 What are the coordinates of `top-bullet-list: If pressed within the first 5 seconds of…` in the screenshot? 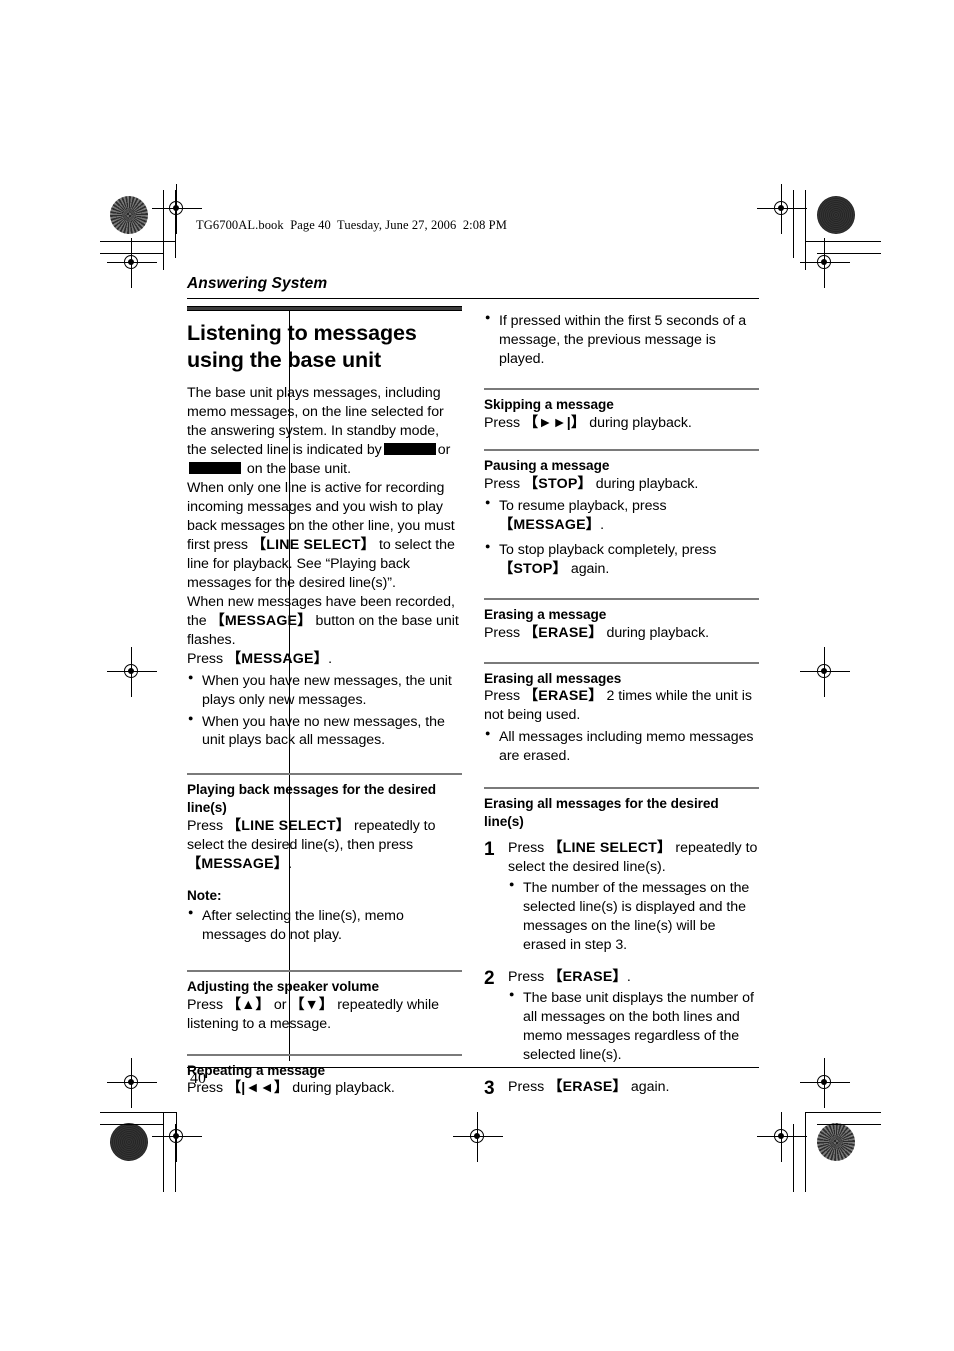 It's located at (621, 340).